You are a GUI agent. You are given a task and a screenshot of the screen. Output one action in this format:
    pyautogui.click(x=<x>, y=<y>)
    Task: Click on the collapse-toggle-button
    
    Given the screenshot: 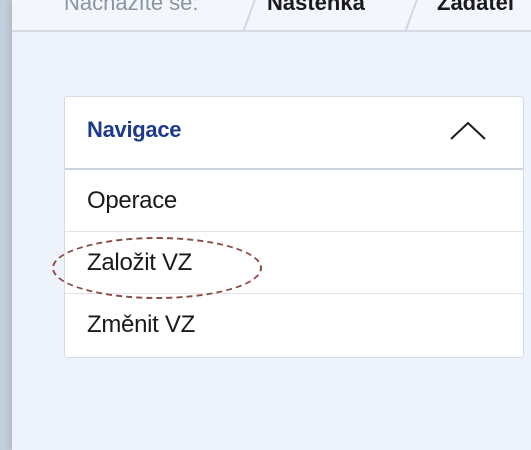 What is the action you would take?
    pyautogui.click(x=468, y=130)
    